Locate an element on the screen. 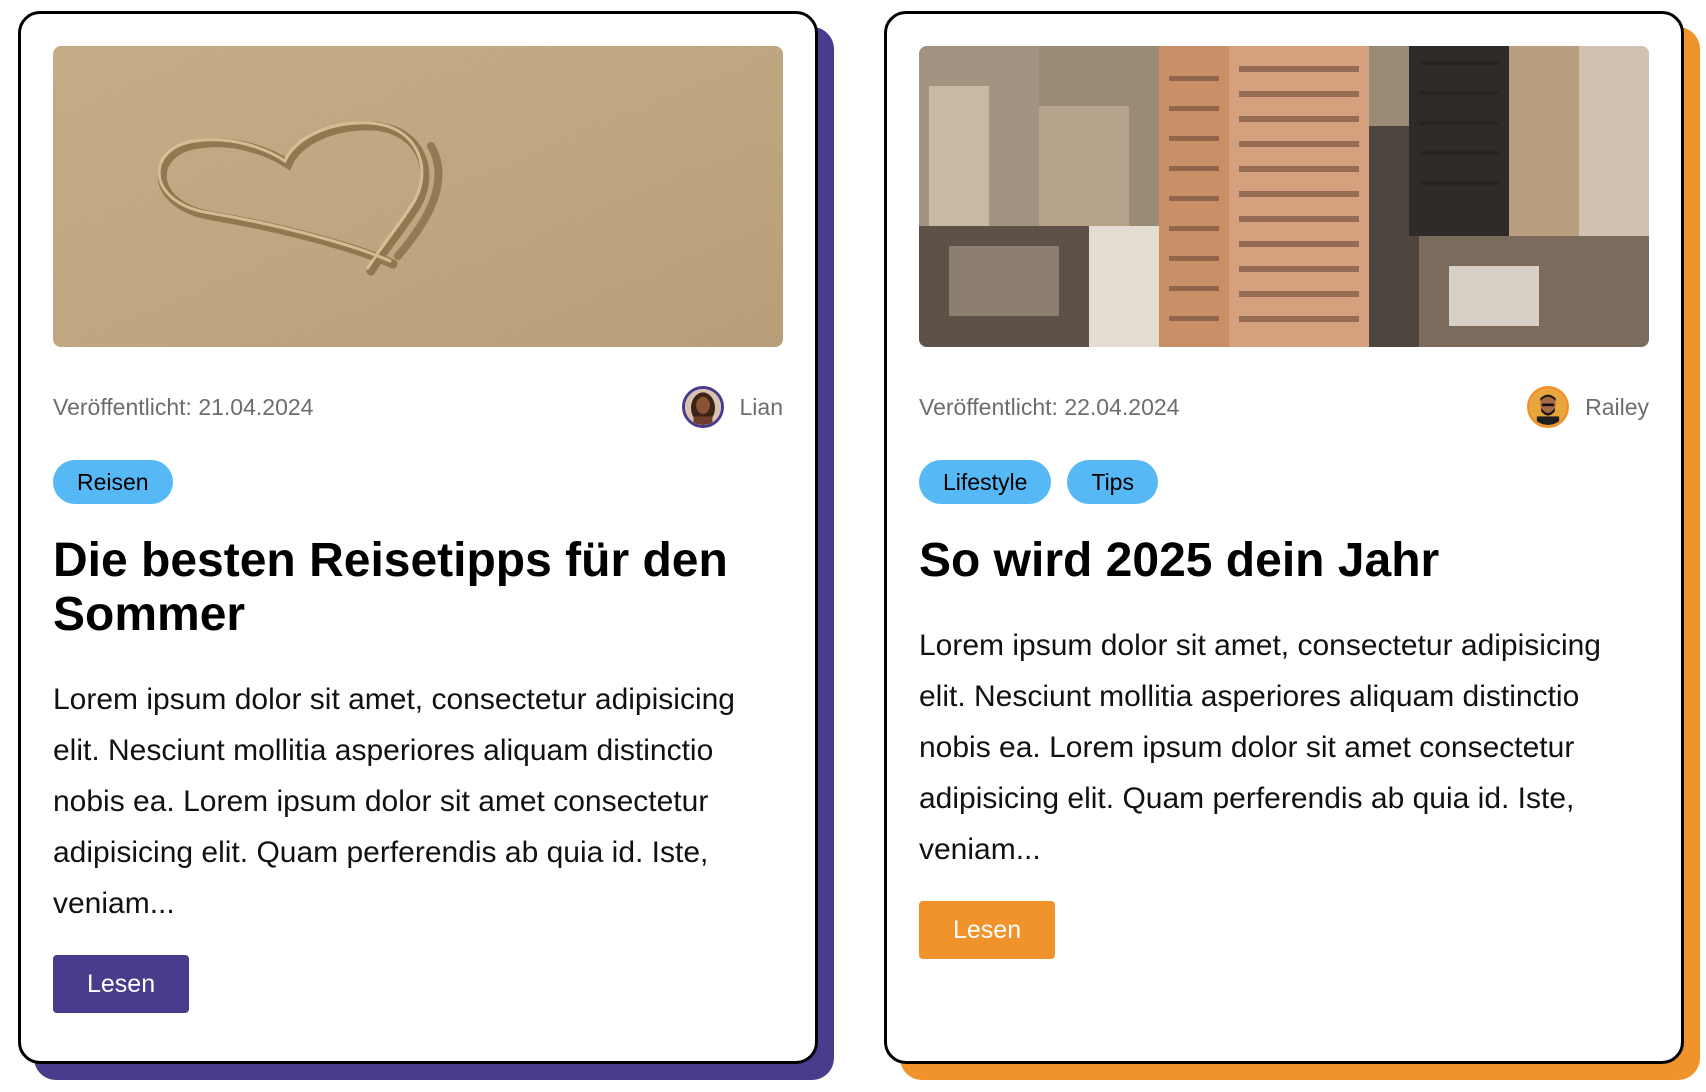 This screenshot has height=1092, width=1706. author-info: Railey is located at coordinates (1588, 407).